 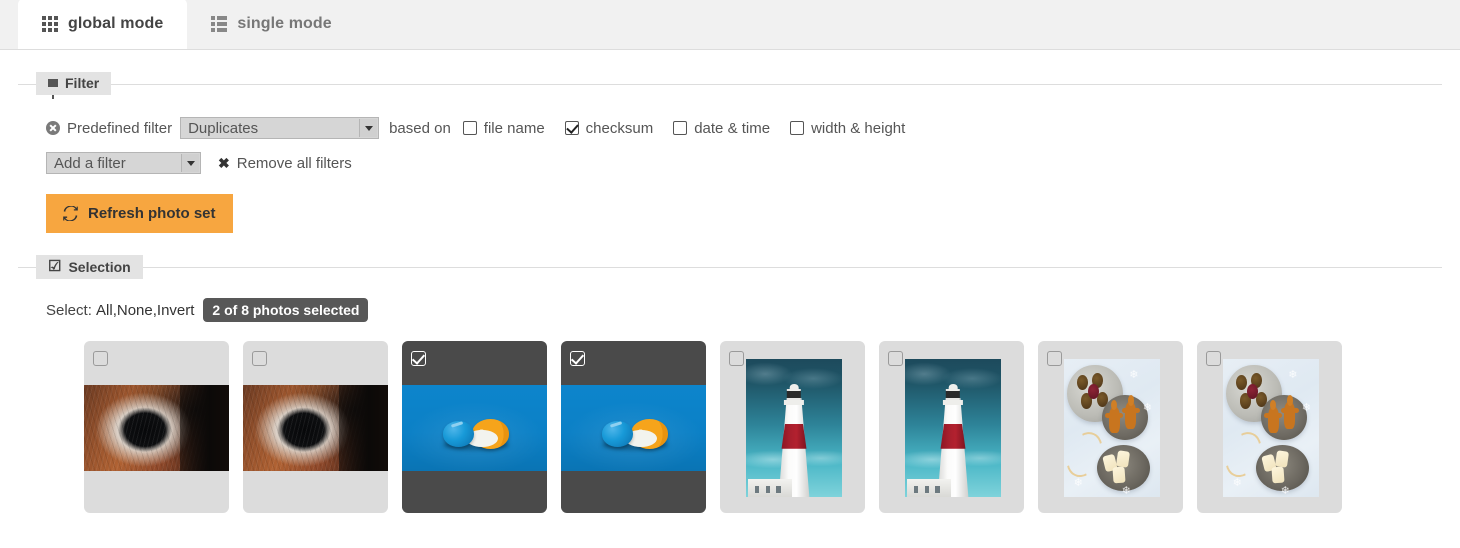 What do you see at coordinates (152, 213) in the screenshot?
I see `refresh-photo-set-label: Refresh photo set` at bounding box center [152, 213].